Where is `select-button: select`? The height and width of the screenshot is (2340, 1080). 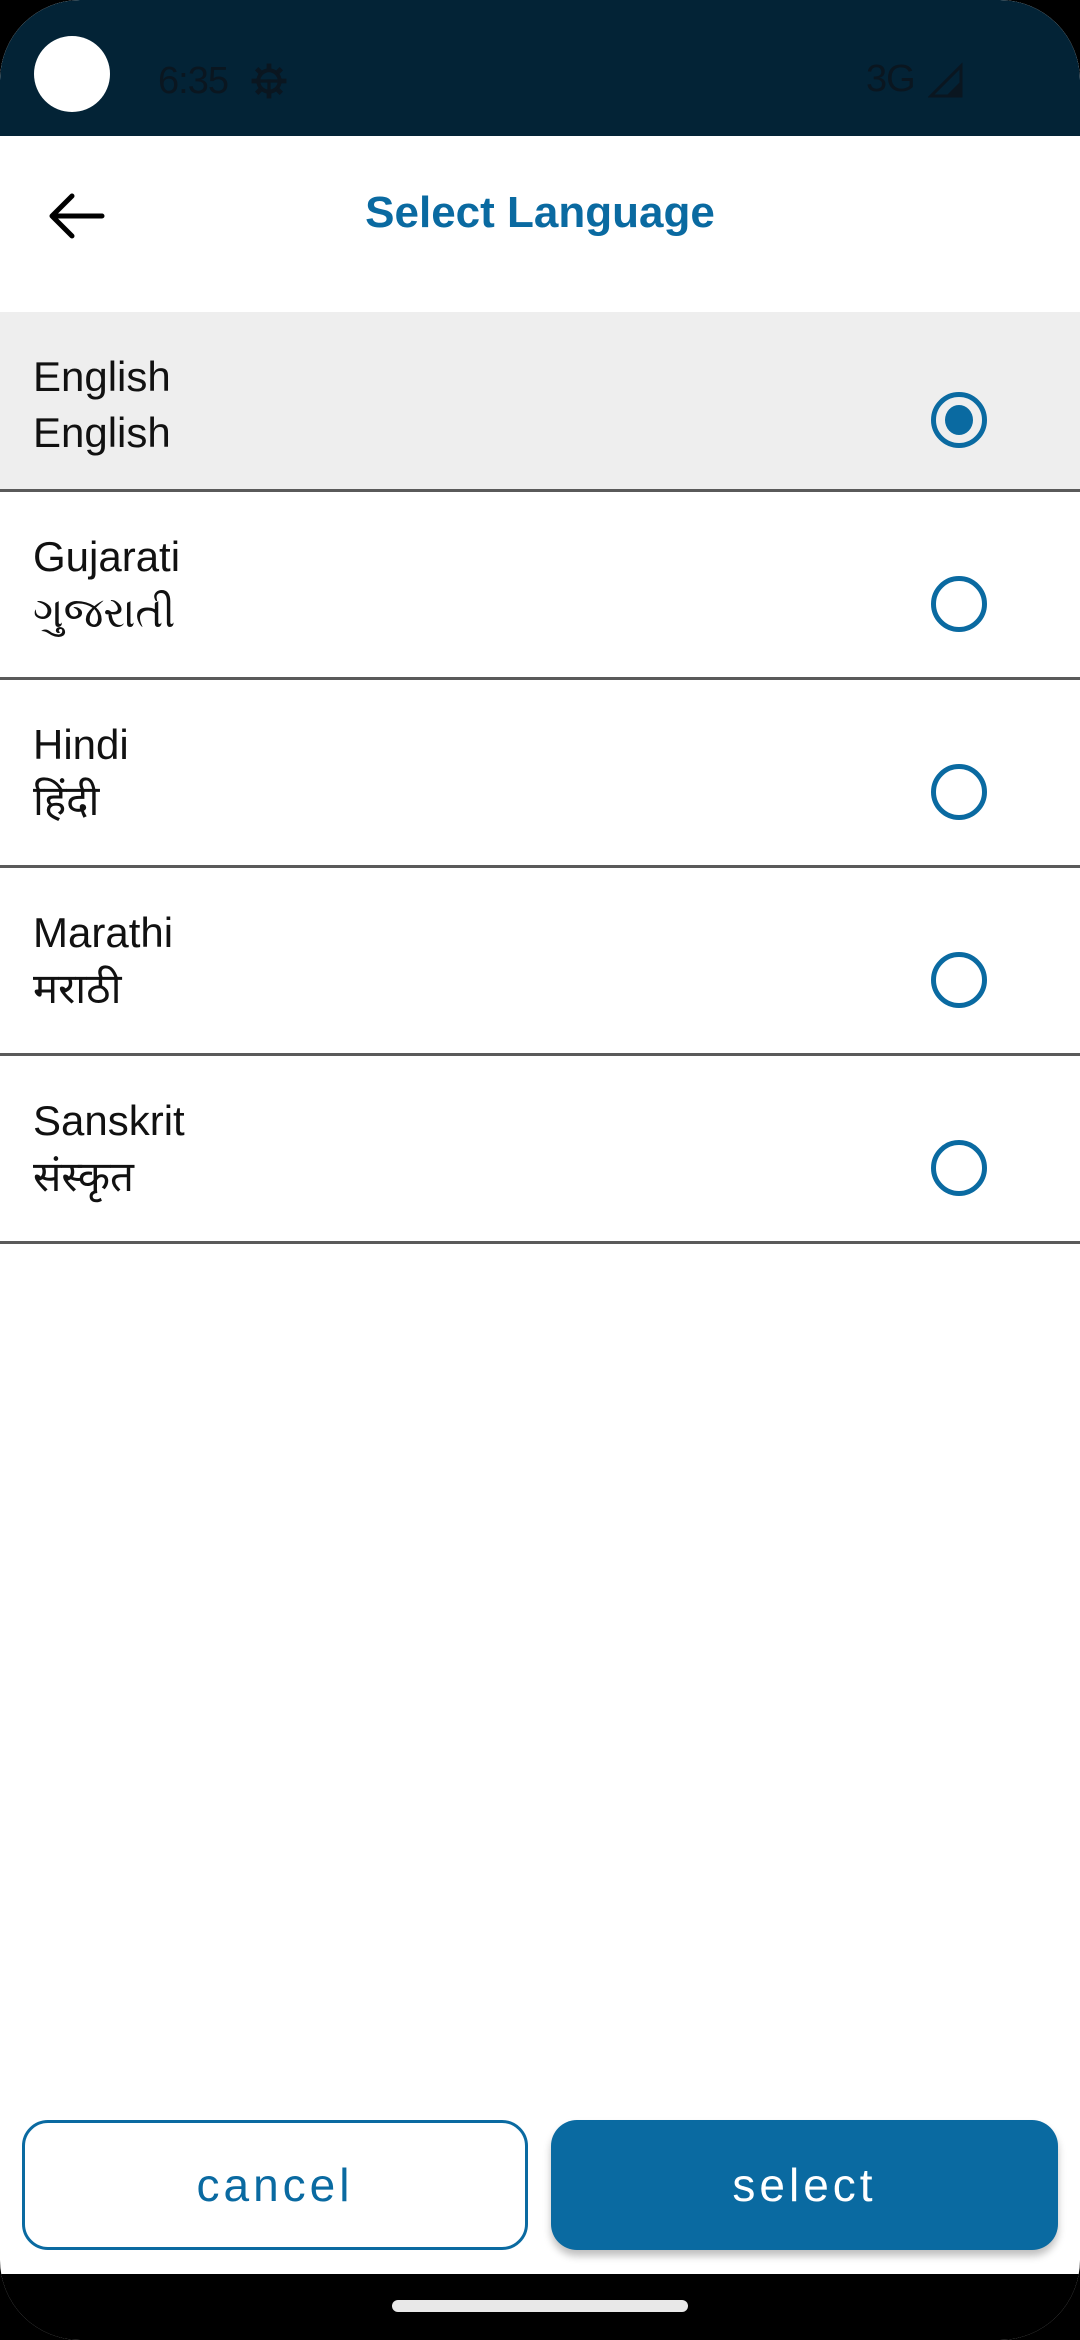
select-button: select is located at coordinates (804, 2185).